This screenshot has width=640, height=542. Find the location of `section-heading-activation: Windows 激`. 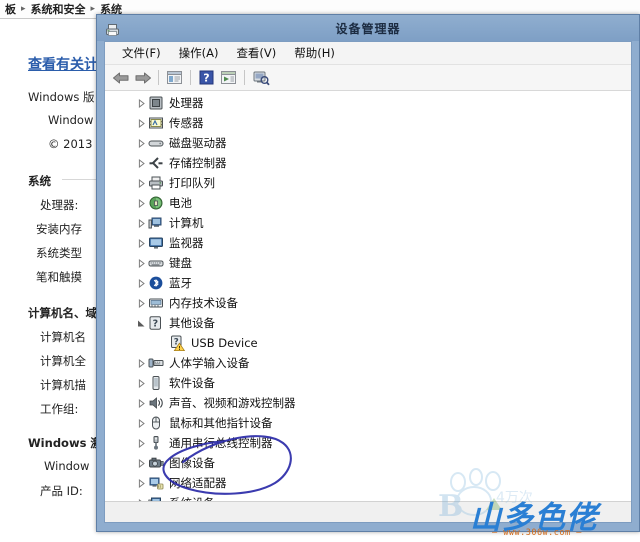

section-heading-activation: Windows 激 is located at coordinates (65, 443).